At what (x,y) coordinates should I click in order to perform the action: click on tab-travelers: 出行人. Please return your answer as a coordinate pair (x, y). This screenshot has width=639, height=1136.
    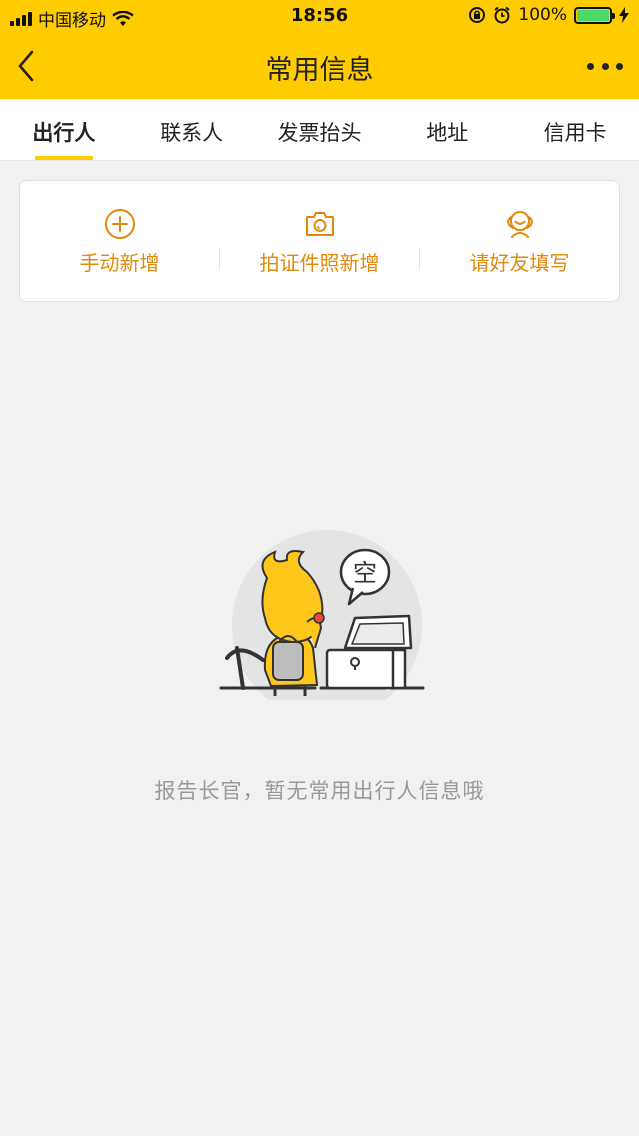
    Looking at the image, I should click on (64, 129).